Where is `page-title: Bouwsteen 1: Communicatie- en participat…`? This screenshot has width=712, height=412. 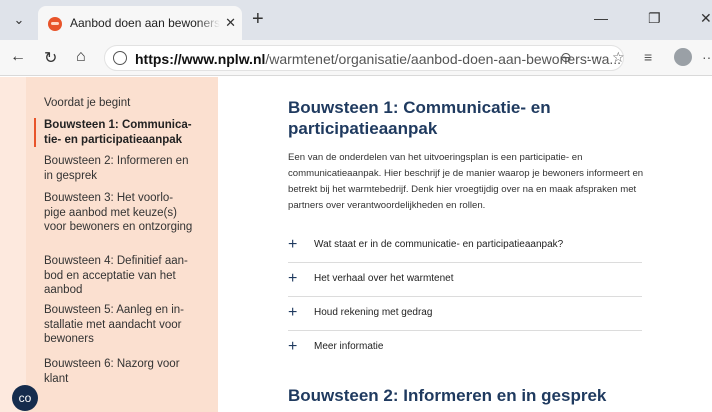 page-title: Bouwsteen 1: Communicatie- en participat… is located at coordinates (419, 118).